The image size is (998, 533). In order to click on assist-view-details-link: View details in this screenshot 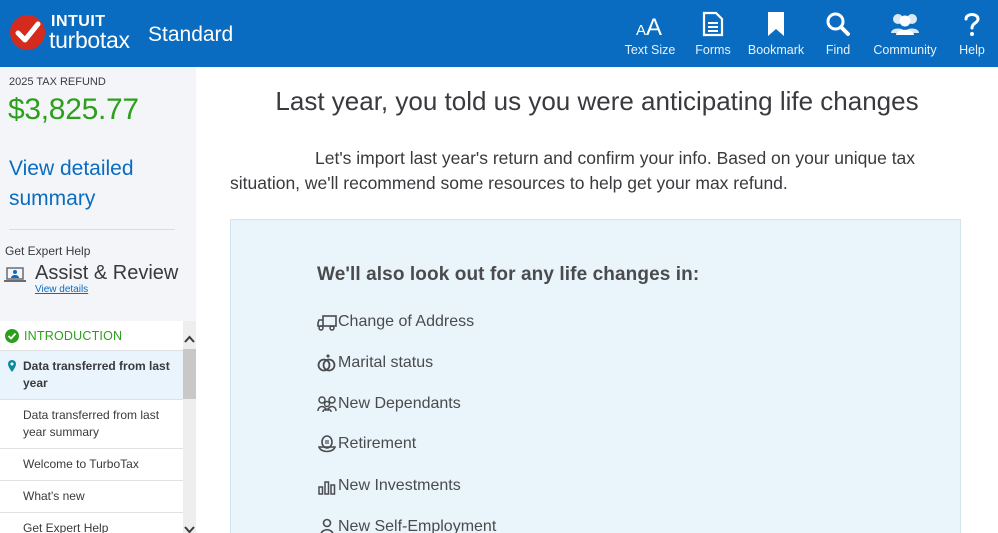, I will do `click(61, 289)`.